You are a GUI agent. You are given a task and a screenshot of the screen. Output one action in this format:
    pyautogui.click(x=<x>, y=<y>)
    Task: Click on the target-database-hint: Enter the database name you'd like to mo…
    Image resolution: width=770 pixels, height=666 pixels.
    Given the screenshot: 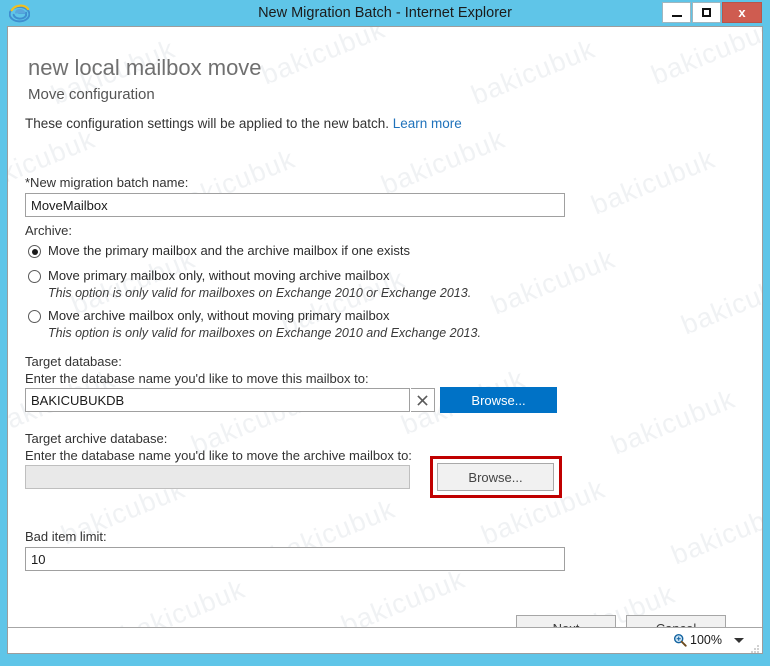 What is the action you would take?
    pyautogui.click(x=197, y=378)
    